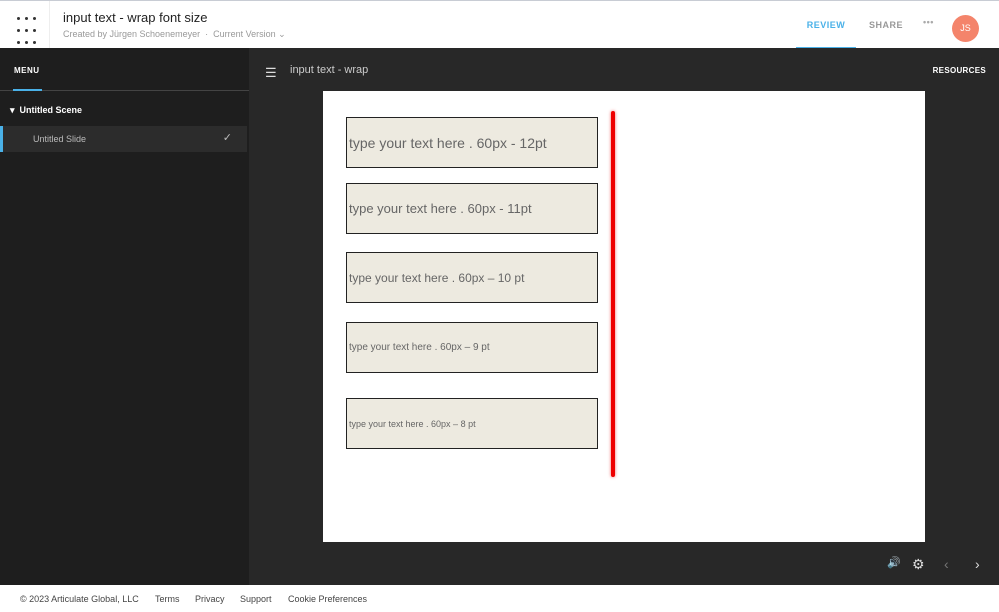 Image resolution: width=999 pixels, height=612 pixels. What do you see at coordinates (210, 599) in the screenshot?
I see `privacy-link: Privacy` at bounding box center [210, 599].